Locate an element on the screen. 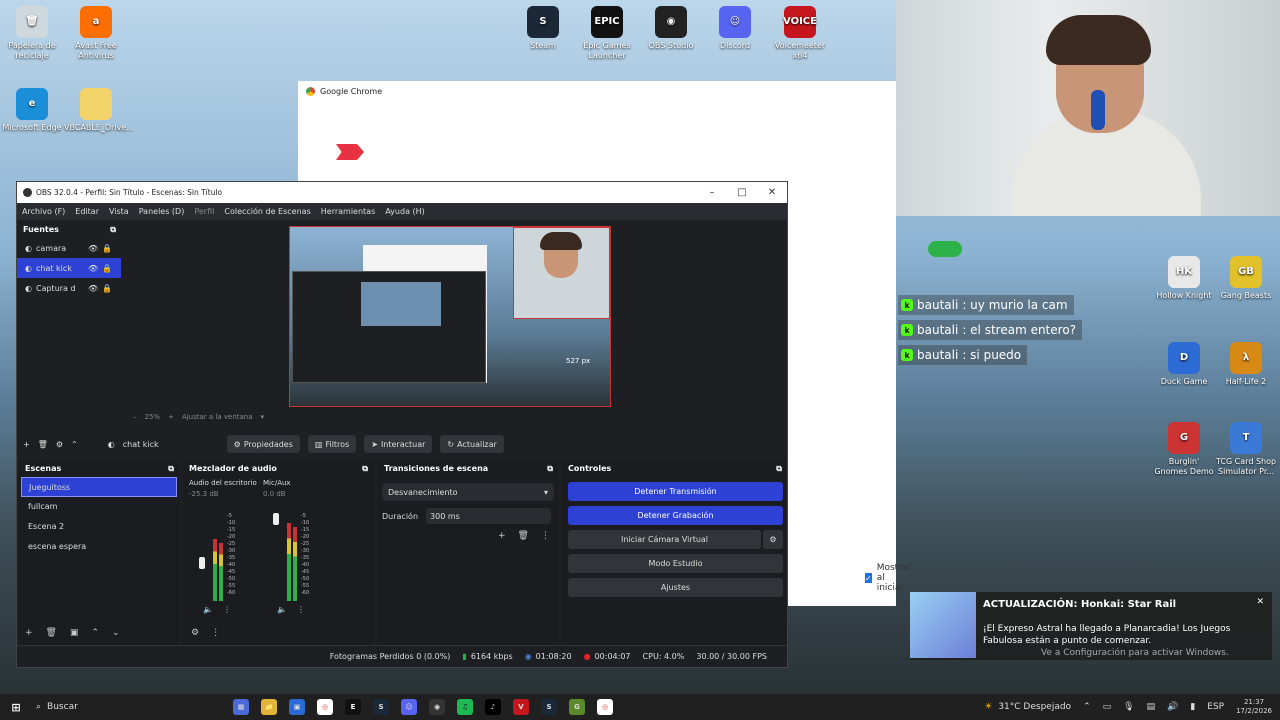 Image resolution: width=1280 pixels, height=720 pixels. tray-chevron-icon: ⌃ is located at coordinates (1087, 707).